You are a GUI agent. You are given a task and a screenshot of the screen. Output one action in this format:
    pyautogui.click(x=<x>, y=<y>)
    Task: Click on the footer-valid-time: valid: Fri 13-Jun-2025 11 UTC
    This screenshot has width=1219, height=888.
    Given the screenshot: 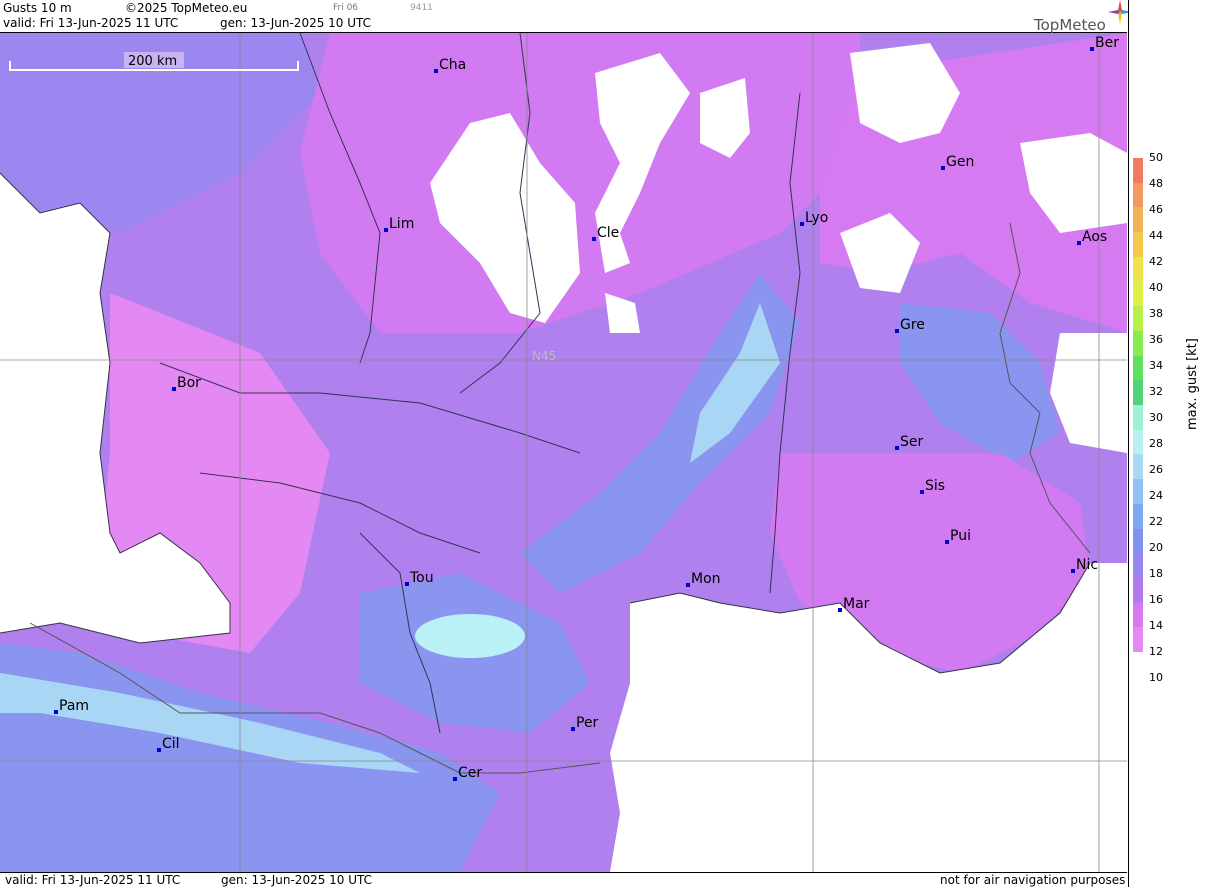 What is the action you would take?
    pyautogui.click(x=93, y=880)
    